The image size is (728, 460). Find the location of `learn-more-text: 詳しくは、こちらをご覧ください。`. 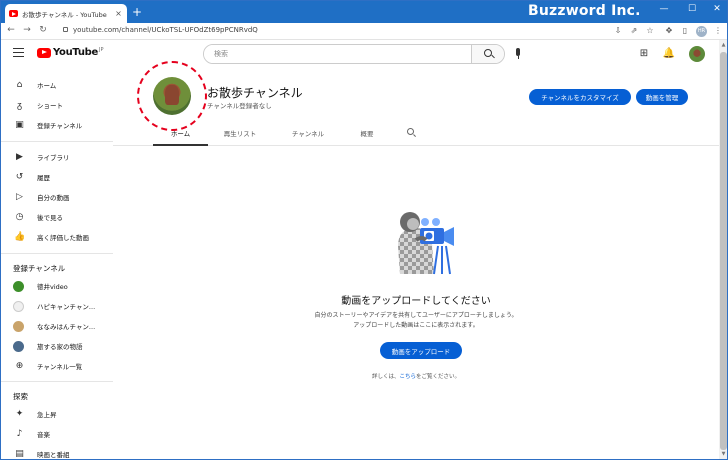

learn-more-text: 詳しくは、こちらをご覧ください。 is located at coordinates (416, 376).